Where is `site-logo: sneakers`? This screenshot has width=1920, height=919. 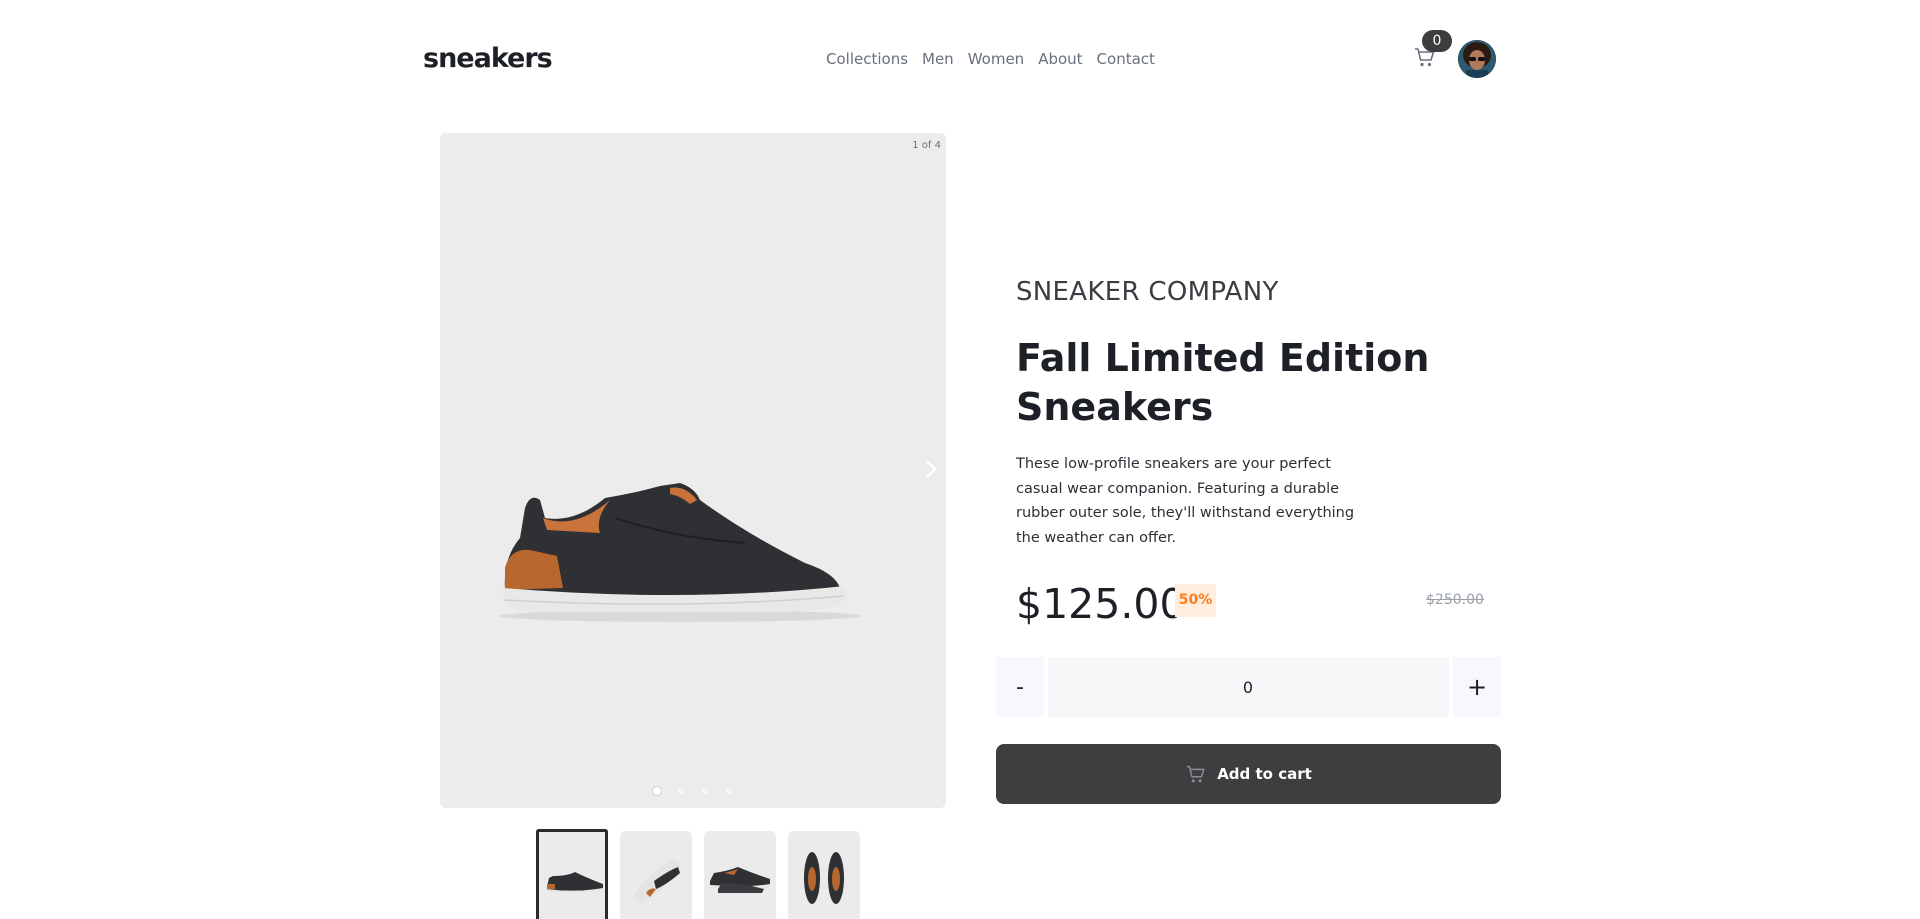 site-logo: sneakers is located at coordinates (488, 58).